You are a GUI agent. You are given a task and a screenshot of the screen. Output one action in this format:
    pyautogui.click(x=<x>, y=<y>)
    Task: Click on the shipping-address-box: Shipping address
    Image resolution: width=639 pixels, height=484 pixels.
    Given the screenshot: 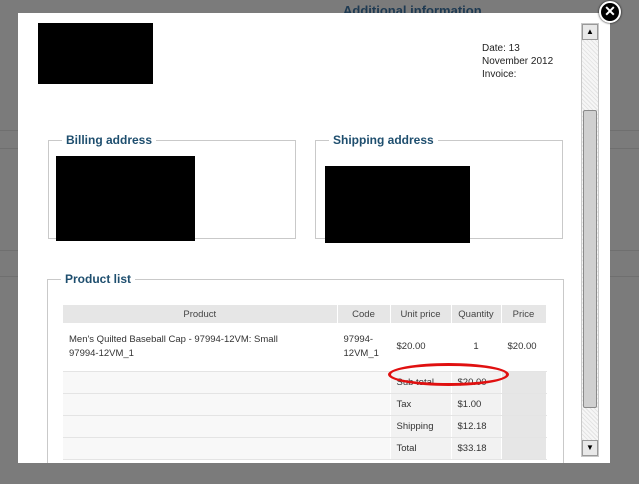 What is the action you would take?
    pyautogui.click(x=439, y=188)
    